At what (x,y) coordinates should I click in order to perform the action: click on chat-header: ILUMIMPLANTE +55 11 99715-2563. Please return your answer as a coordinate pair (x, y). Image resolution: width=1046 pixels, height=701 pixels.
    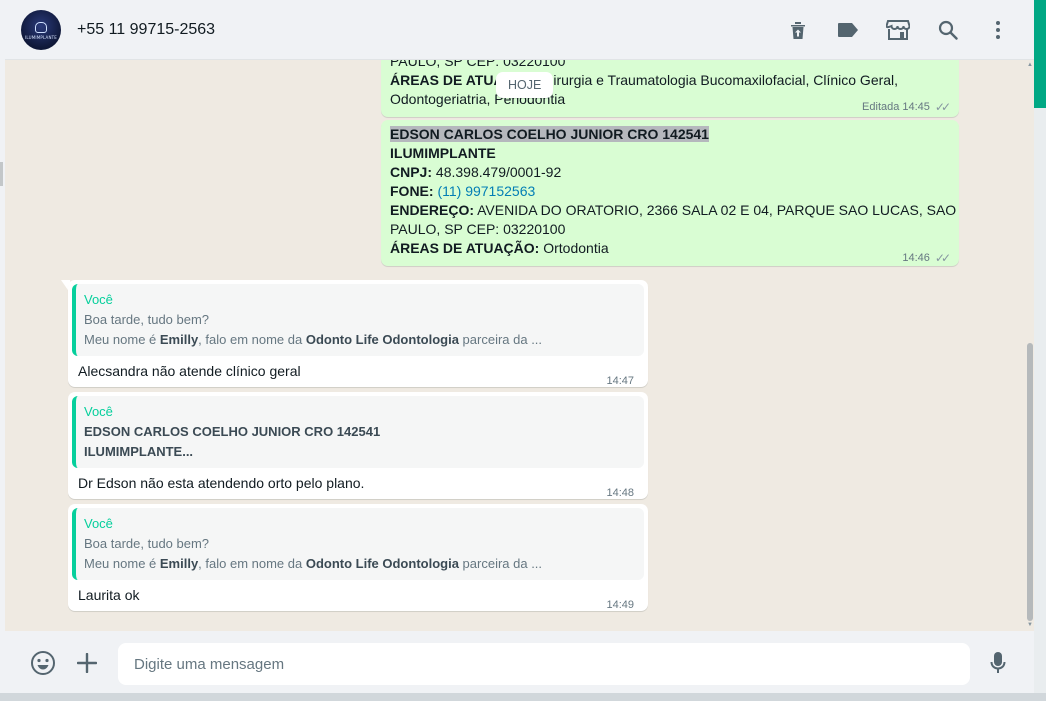
    Looking at the image, I should click on (519, 30).